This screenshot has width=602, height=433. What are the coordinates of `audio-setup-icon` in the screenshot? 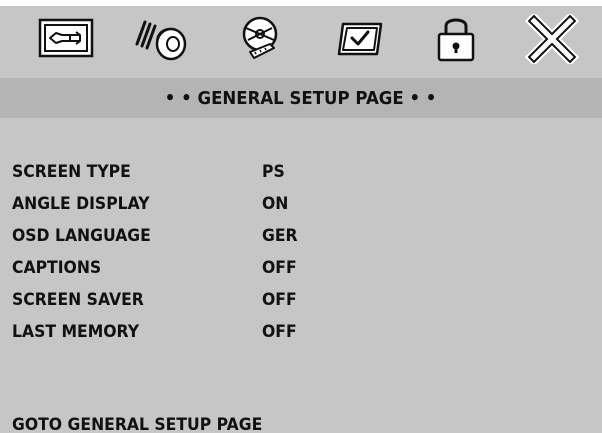 It's located at (161, 39).